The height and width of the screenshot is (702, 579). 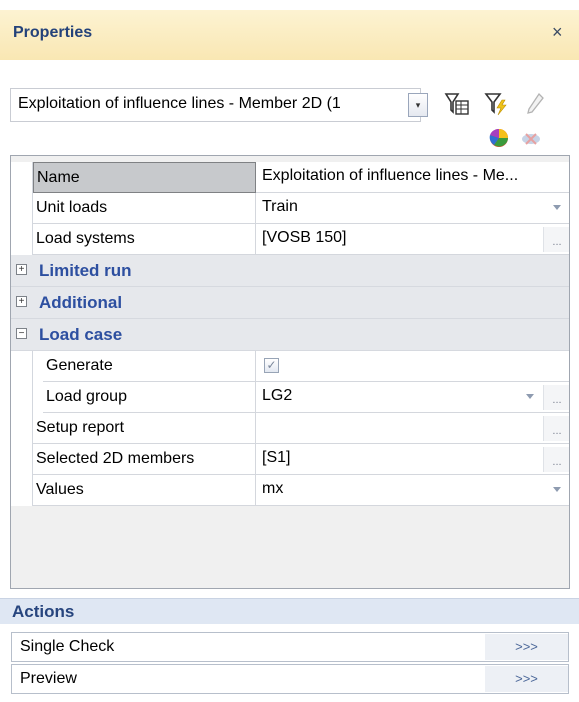 I want to click on row-unit-loads-value: Train, so click(x=412, y=208).